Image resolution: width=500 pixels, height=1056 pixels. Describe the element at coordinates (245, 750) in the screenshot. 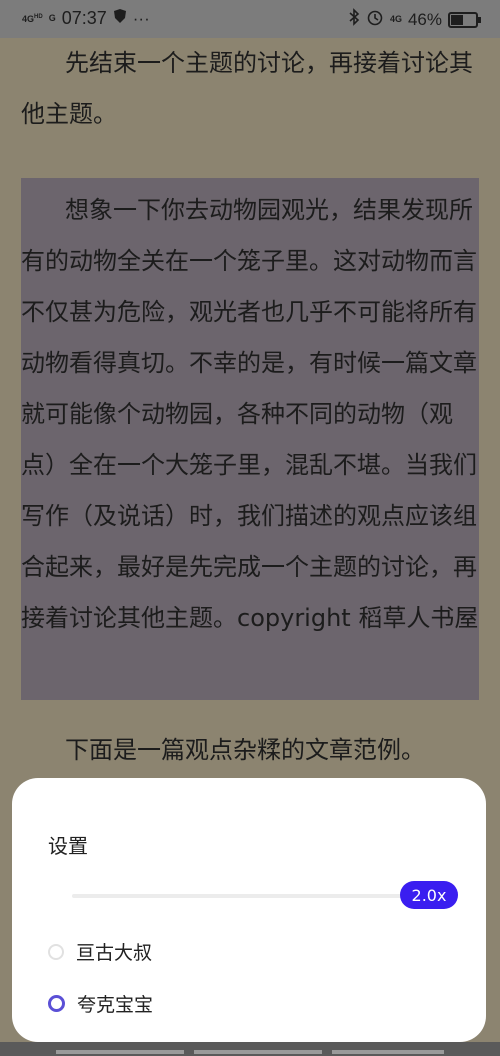

I see `paragraph-3: 下面是一篇观点杂糅的文章范例。` at that location.